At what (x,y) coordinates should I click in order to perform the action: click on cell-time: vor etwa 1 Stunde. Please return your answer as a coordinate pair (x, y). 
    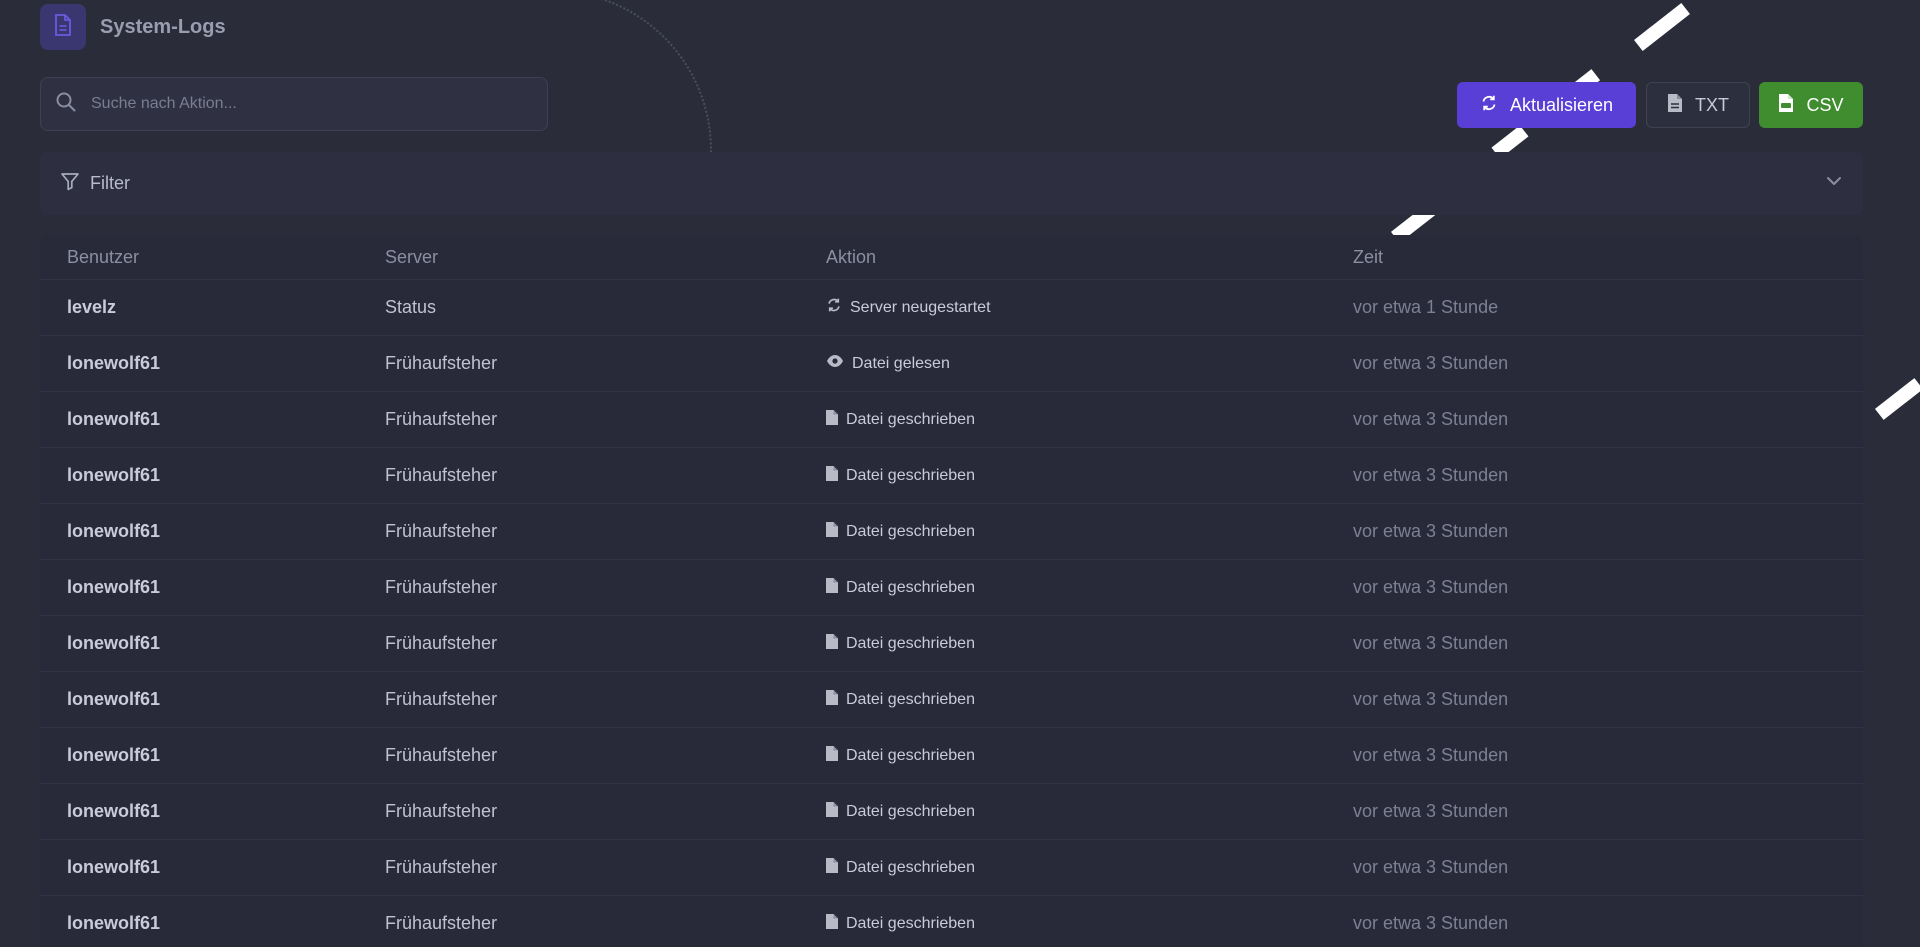
    Looking at the image, I should click on (1608, 307).